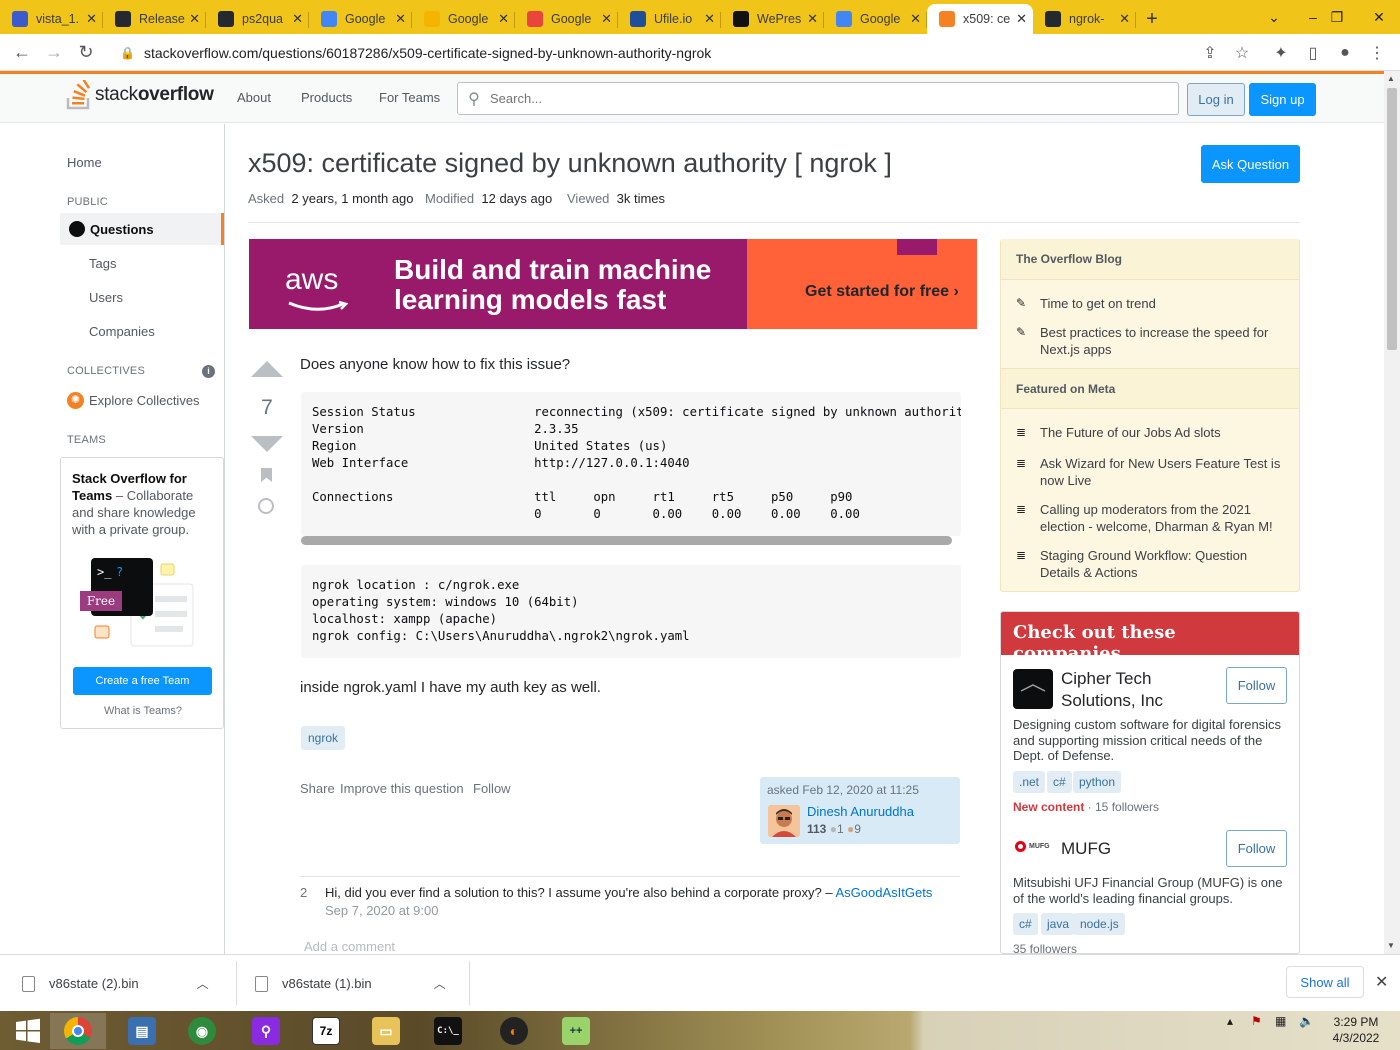  What do you see at coordinates (254, 97) in the screenshot?
I see `nav-about: About` at bounding box center [254, 97].